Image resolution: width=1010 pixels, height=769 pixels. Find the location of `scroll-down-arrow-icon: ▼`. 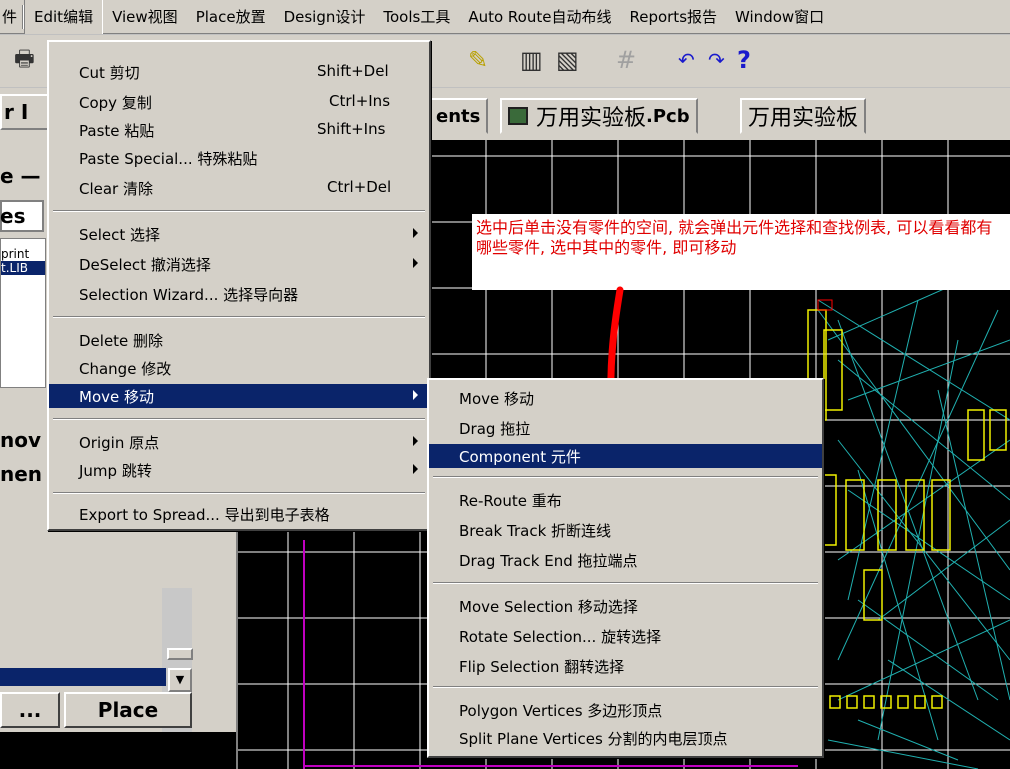

scroll-down-arrow-icon: ▼ is located at coordinates (180, 680).